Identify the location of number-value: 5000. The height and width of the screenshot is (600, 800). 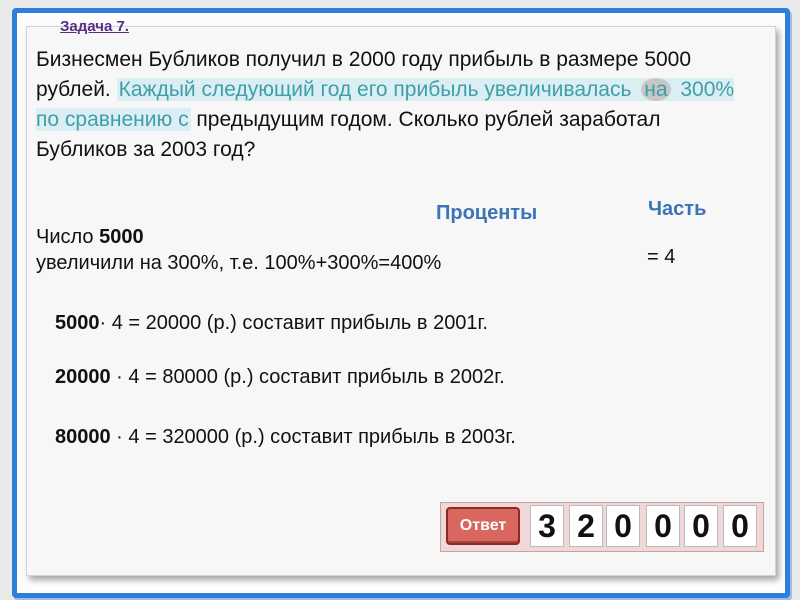
(121, 237).